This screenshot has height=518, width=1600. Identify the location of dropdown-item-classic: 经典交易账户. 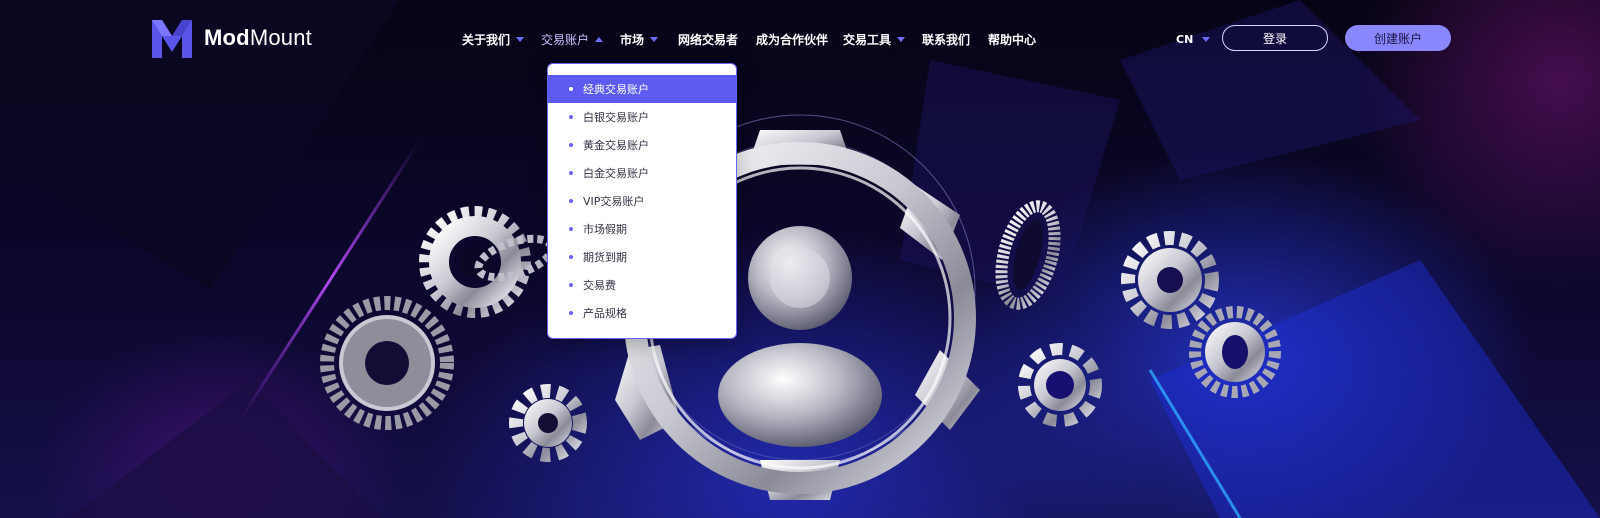
(642, 89).